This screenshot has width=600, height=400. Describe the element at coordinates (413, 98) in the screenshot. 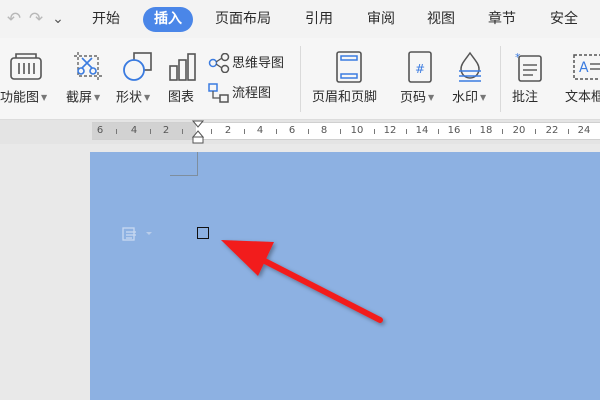

I see `page-number-label: 页码` at that location.